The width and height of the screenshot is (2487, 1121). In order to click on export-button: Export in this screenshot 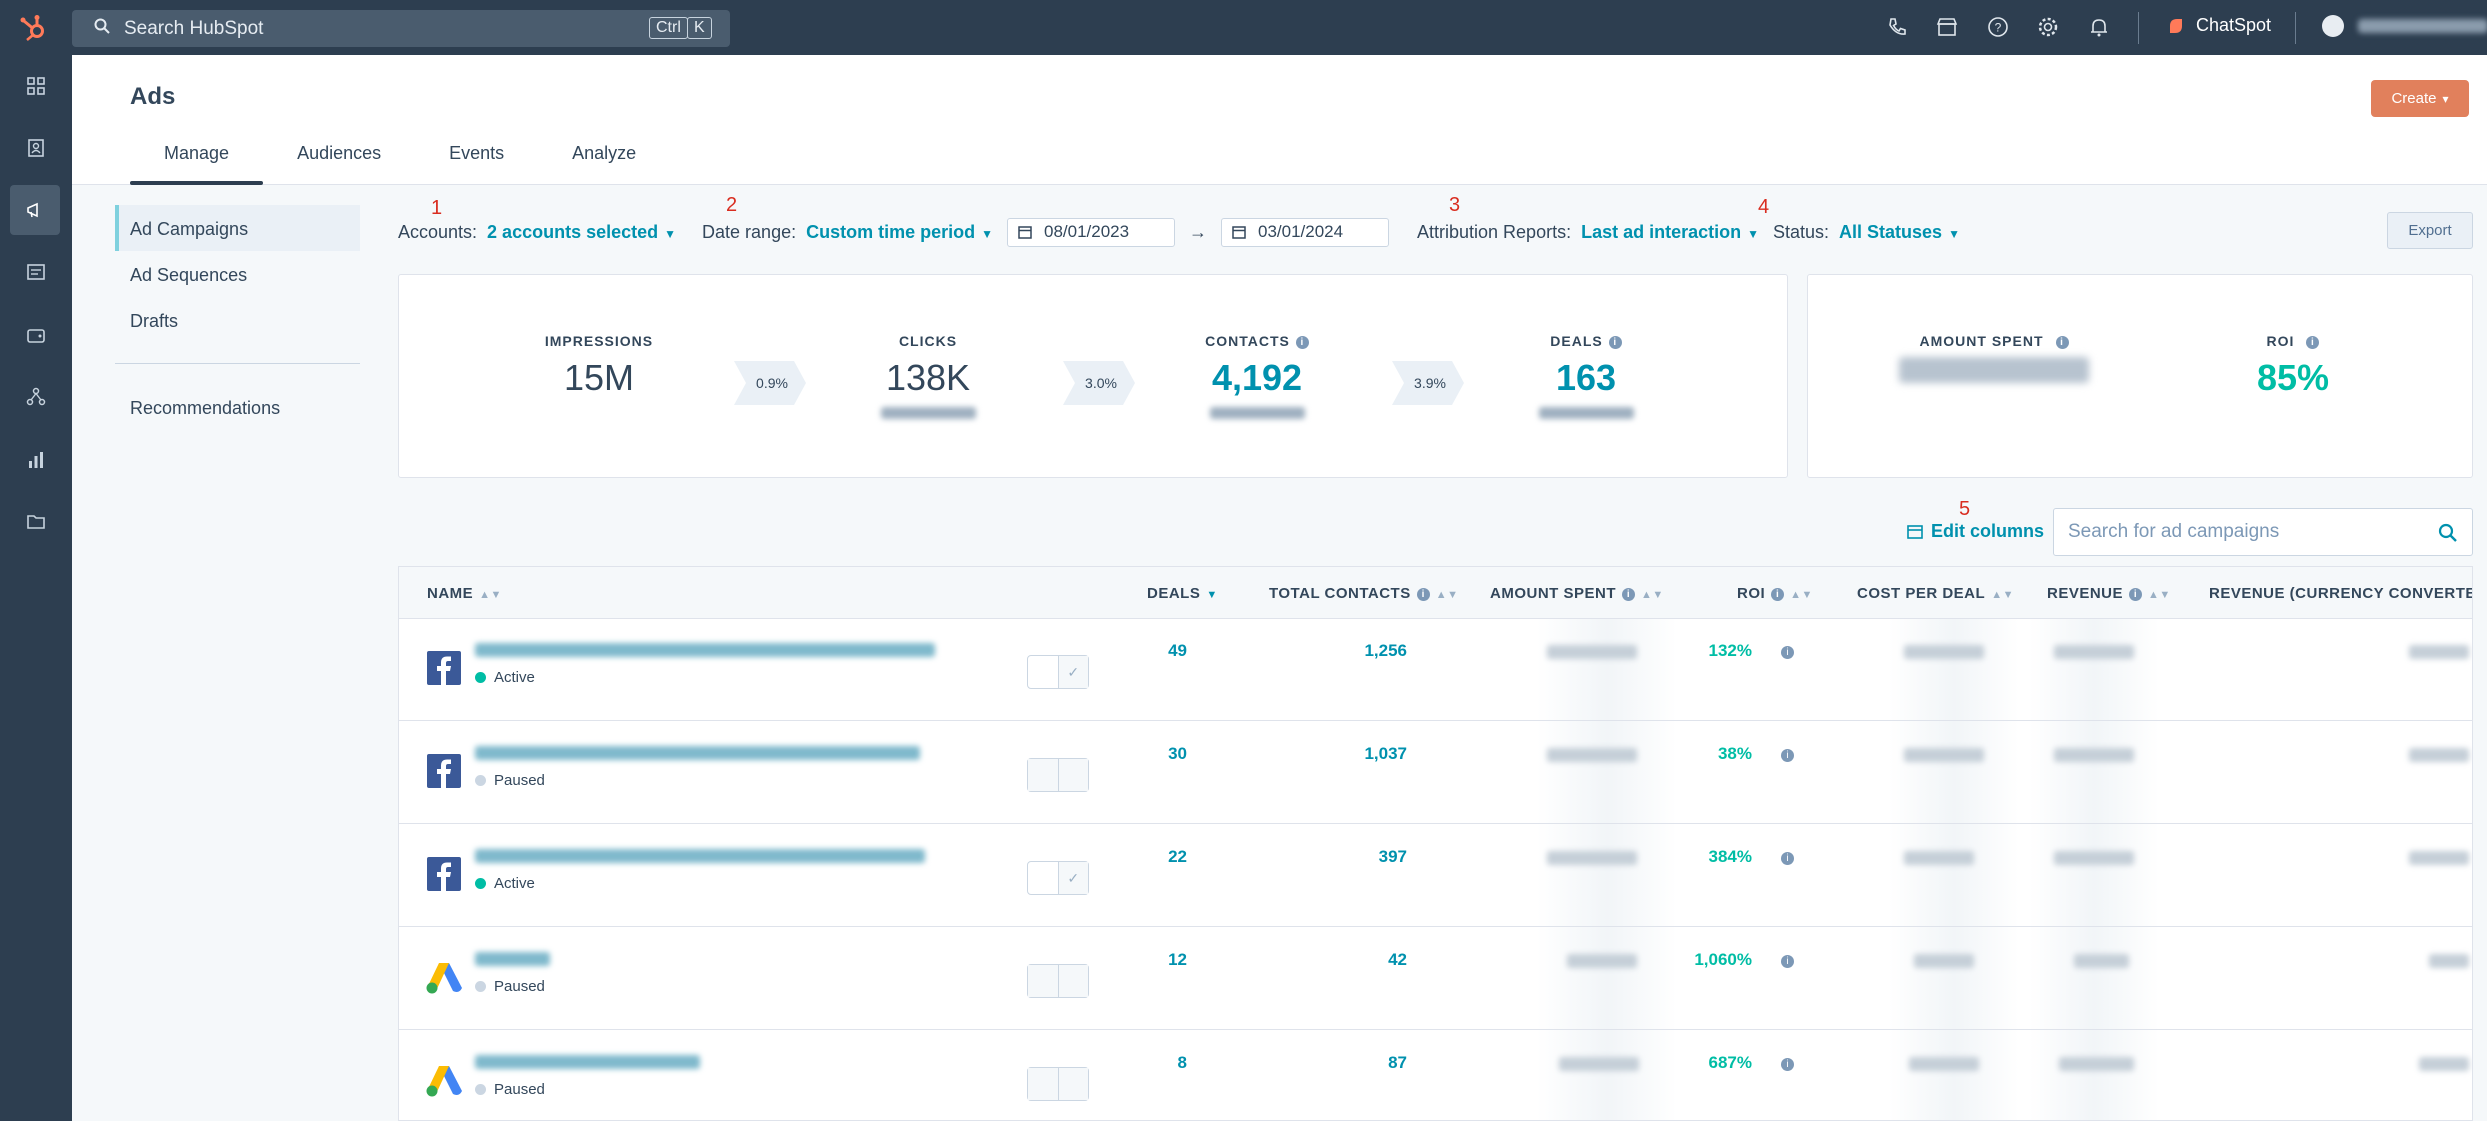, I will do `click(2430, 230)`.